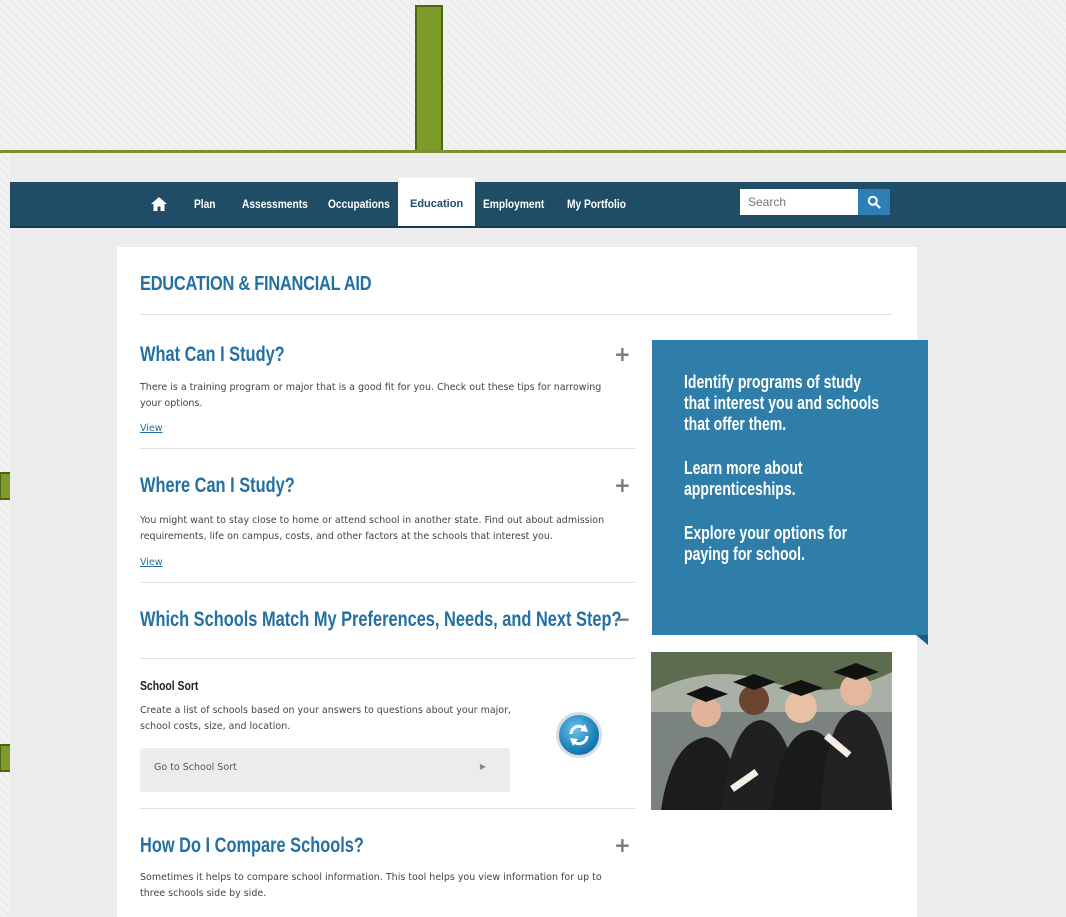 The image size is (1066, 917). Describe the element at coordinates (773, 382) in the screenshot. I see `panel-line: Identify programs of study` at that location.